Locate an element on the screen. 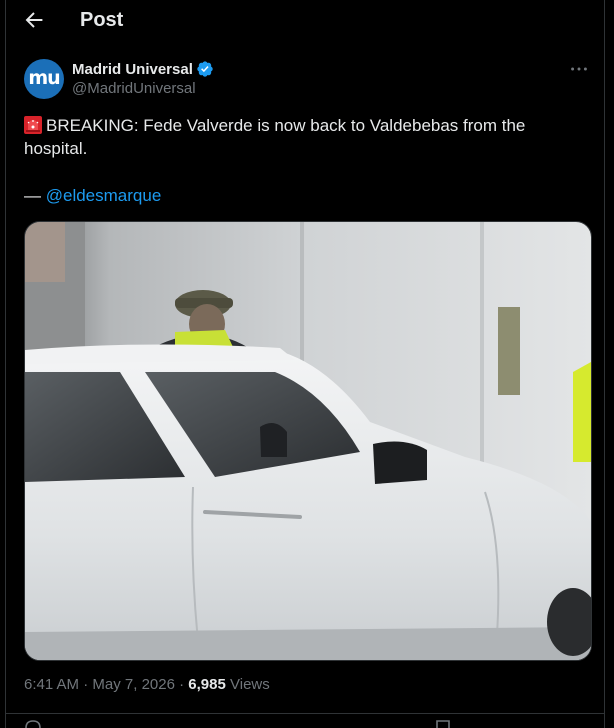 The height and width of the screenshot is (728, 614). avatar: mu is located at coordinates (44, 79).